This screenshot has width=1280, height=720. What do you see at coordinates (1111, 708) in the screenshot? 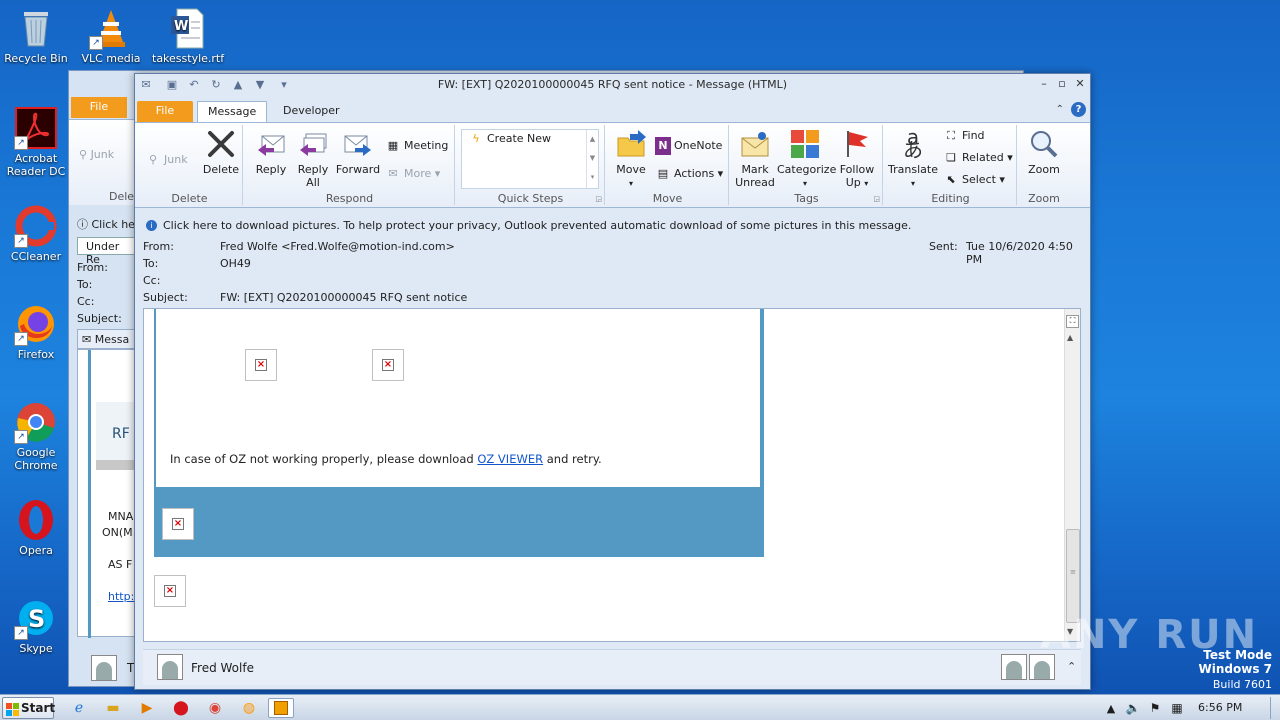
I see `tray-expand-icon: ▲` at bounding box center [1111, 708].